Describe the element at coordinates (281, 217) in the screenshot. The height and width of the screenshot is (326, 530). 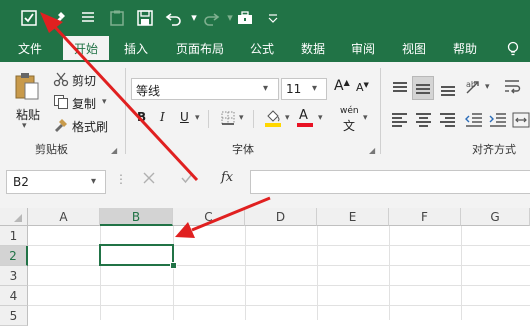
I see `column-header-d: D` at that location.